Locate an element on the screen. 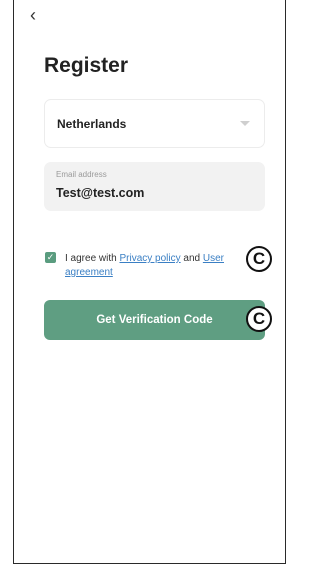 The image size is (320, 570). agreement-prefix: I agree with is located at coordinates (92, 258).